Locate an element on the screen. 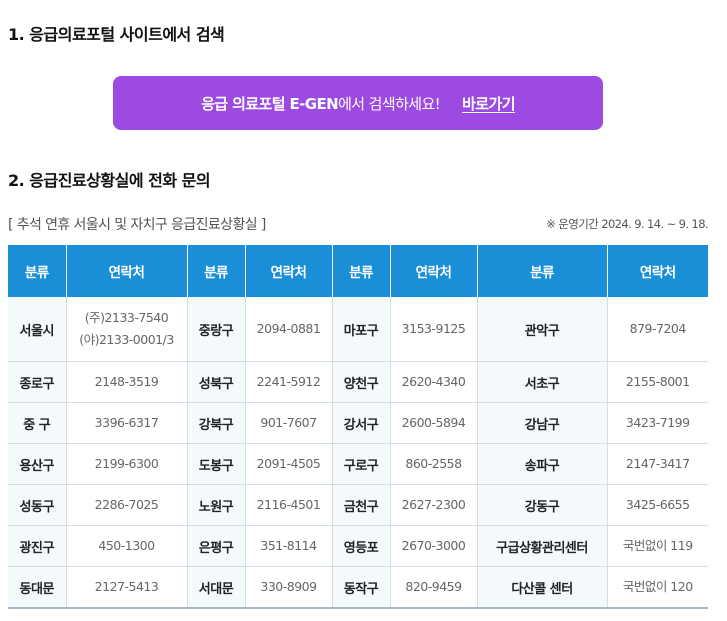 This screenshot has height=621, width=727. contact-number: 2091-4505 is located at coordinates (289, 464).